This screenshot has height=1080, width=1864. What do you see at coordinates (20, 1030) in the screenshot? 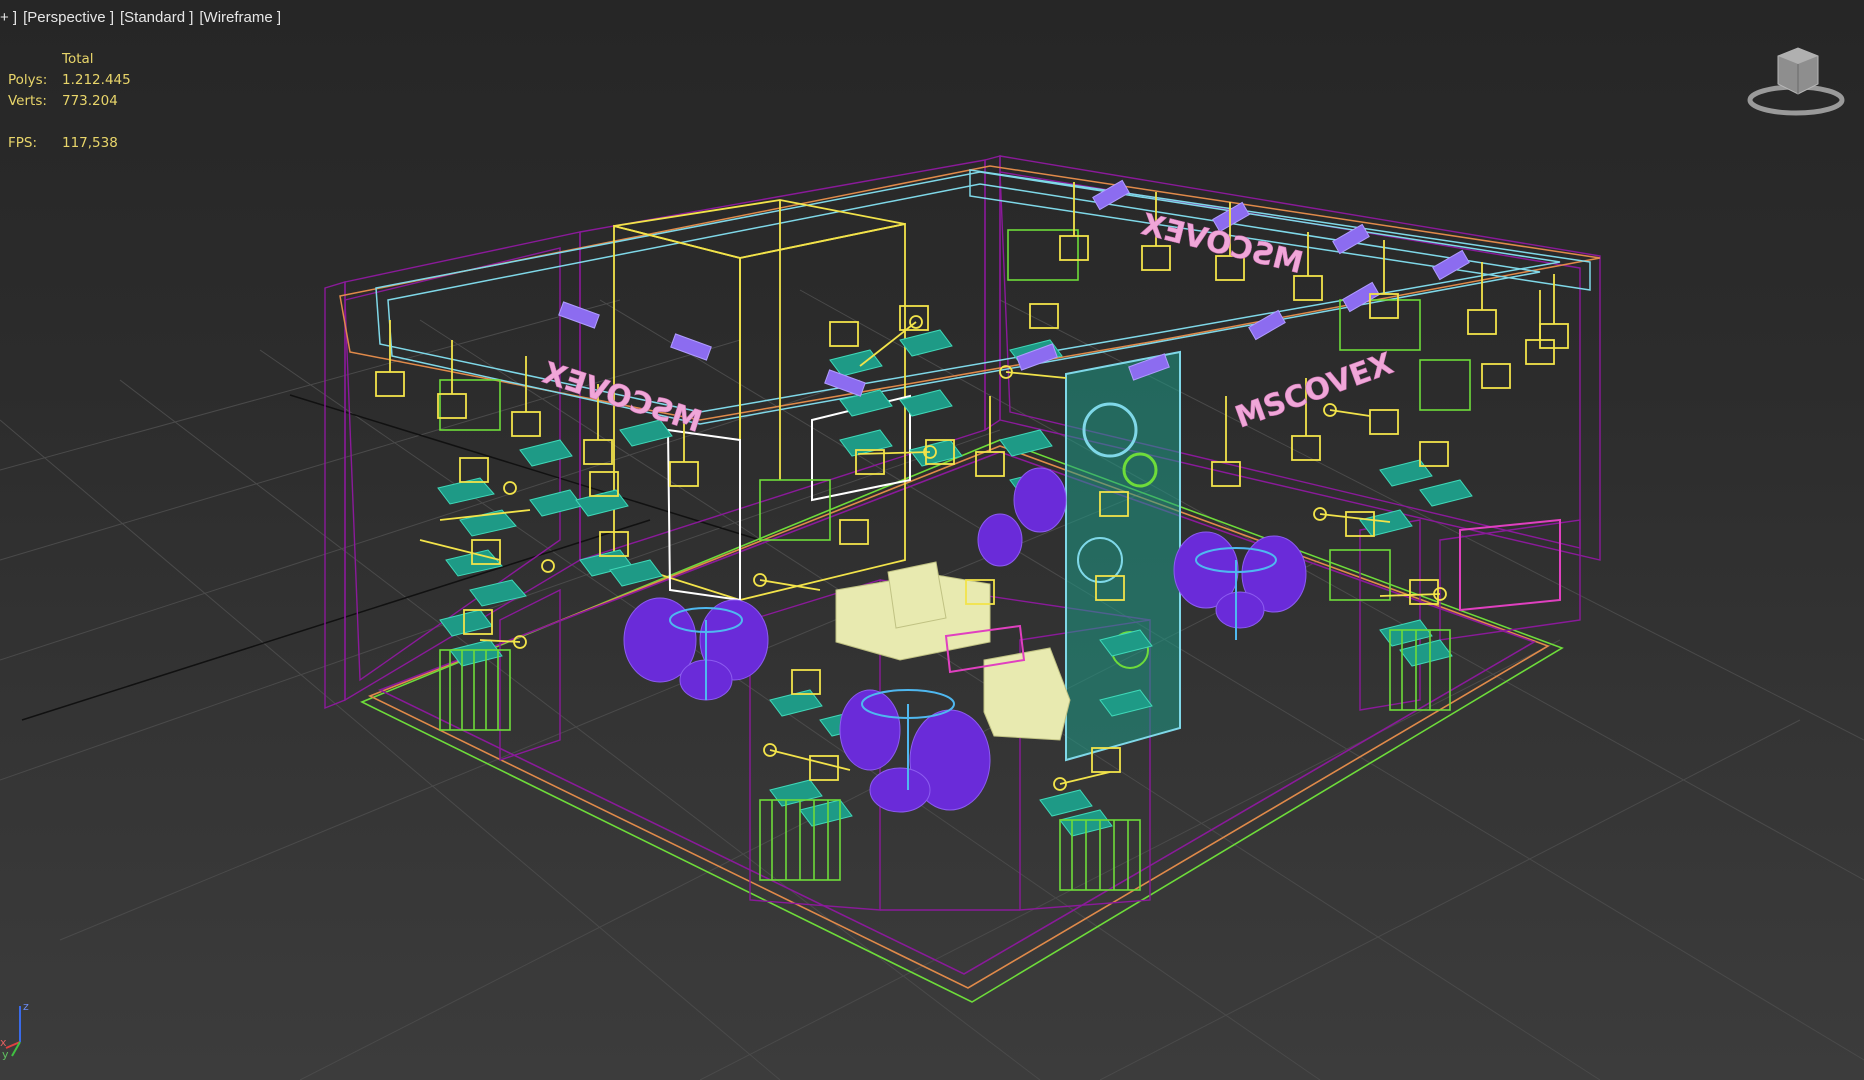
I see `axis-tripod-icon: z x y` at bounding box center [20, 1030].